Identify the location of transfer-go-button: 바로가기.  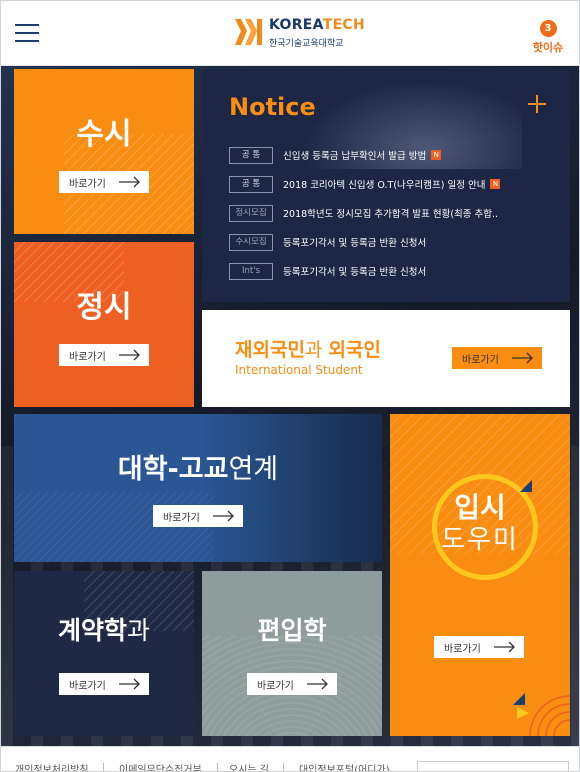
(292, 684).